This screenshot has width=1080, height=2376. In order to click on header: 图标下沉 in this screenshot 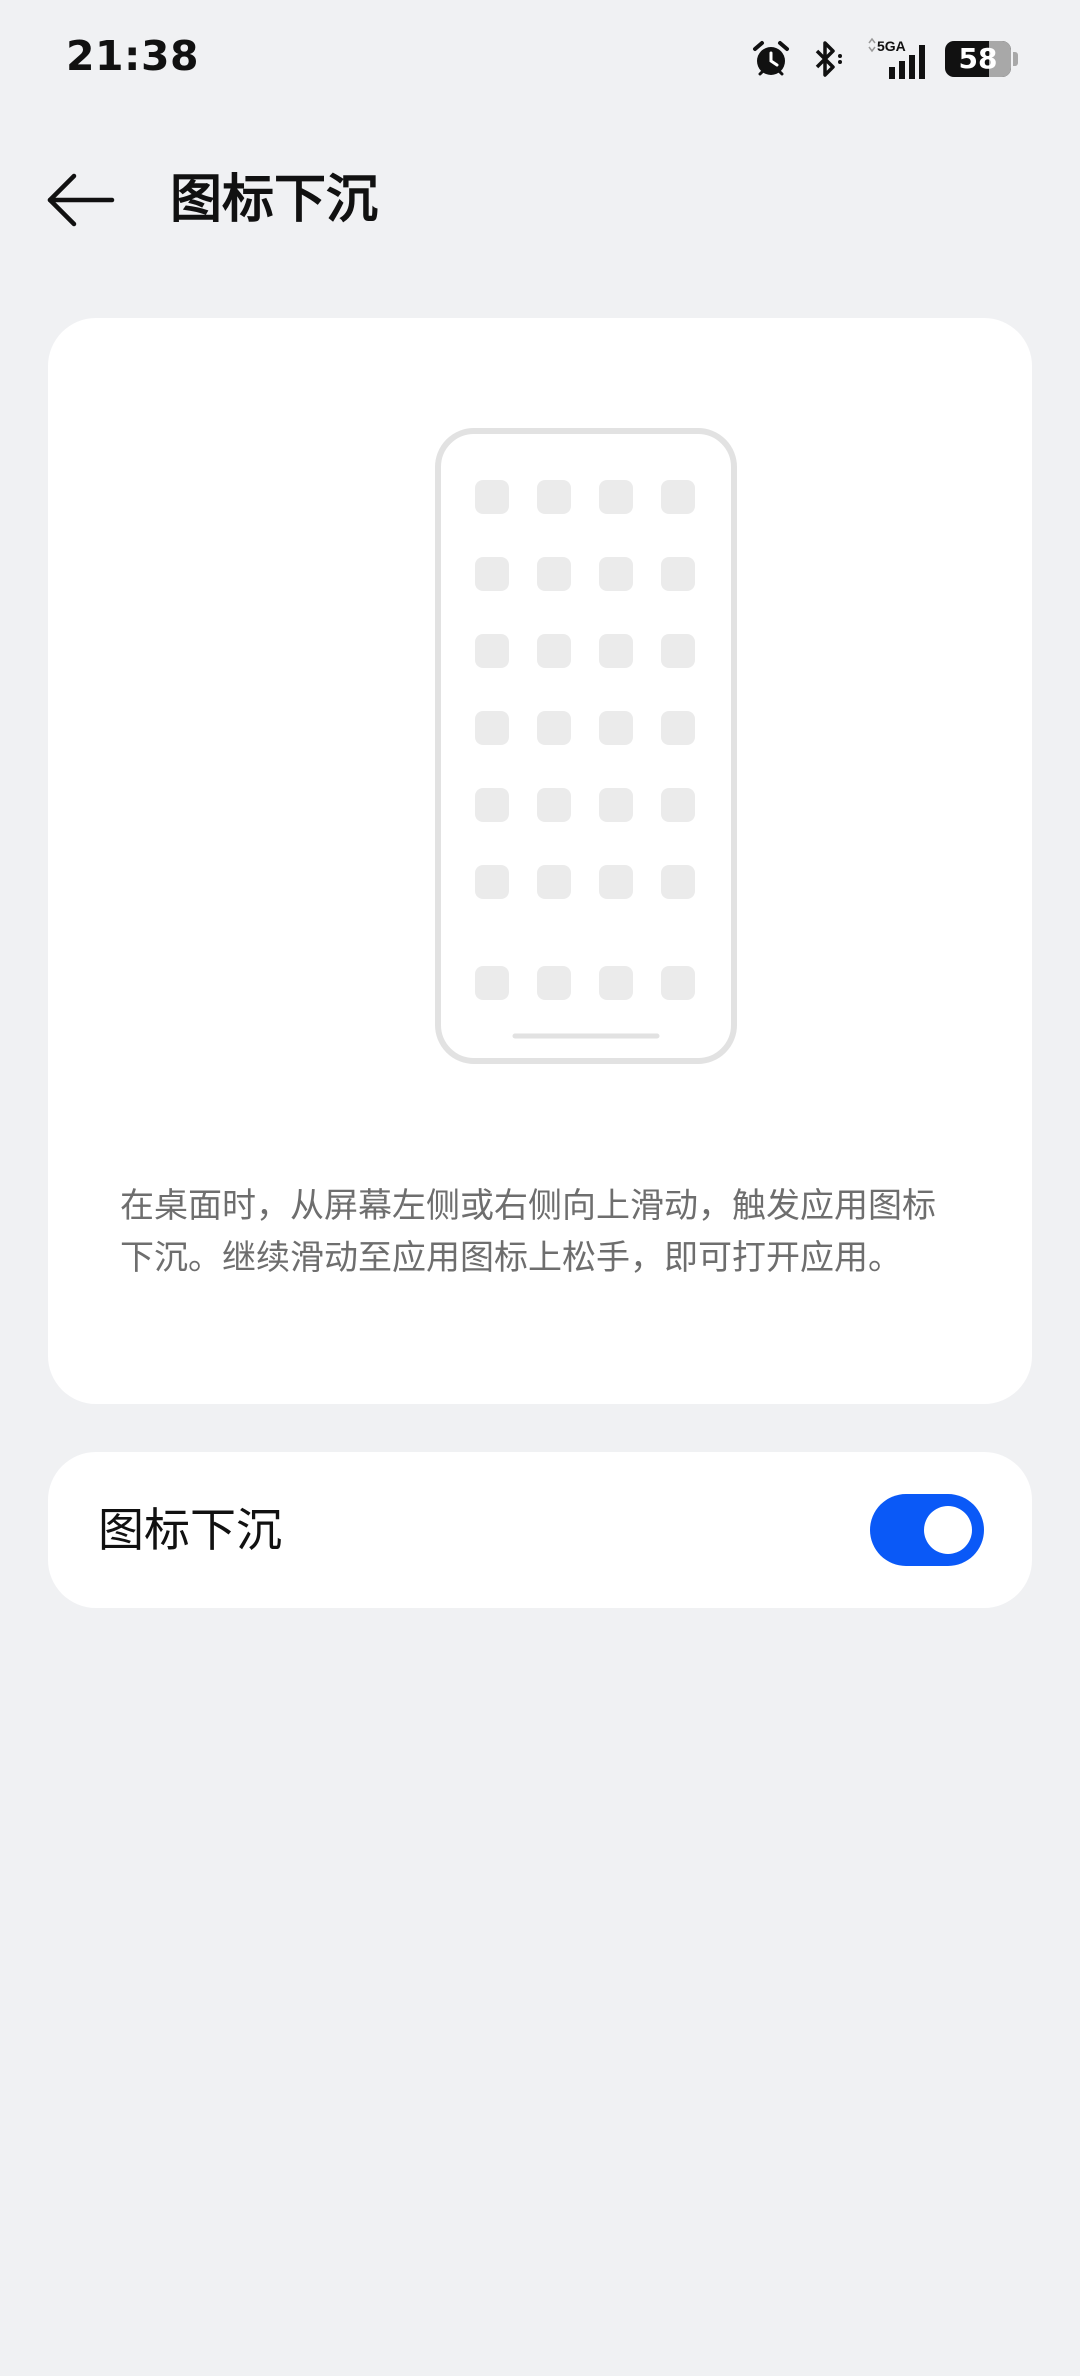, I will do `click(540, 200)`.